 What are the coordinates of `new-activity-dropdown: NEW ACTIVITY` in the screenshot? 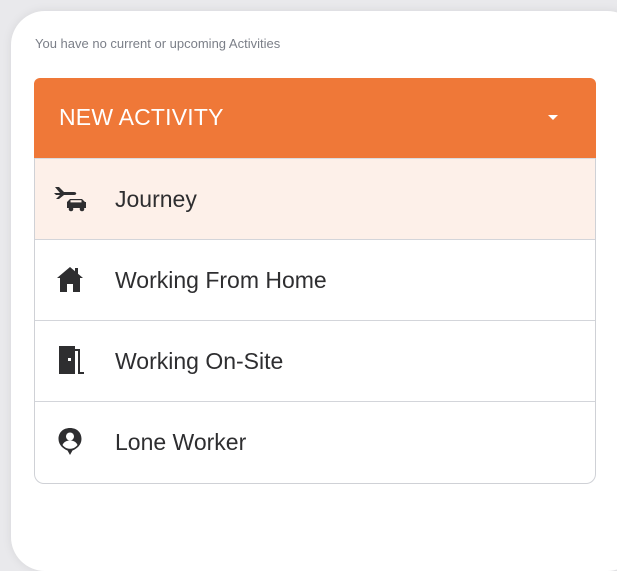 It's located at (315, 118).